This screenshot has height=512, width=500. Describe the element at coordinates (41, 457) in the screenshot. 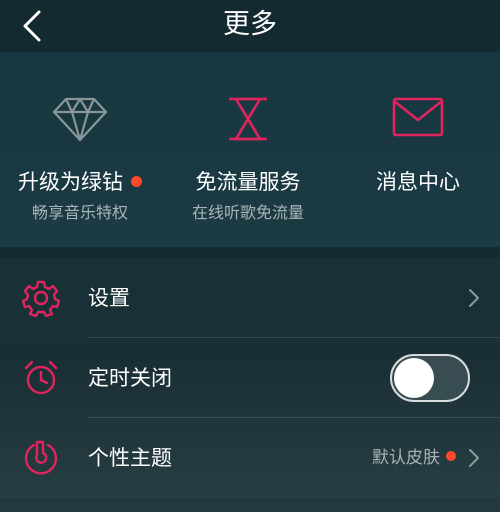

I see `theme-icon` at that location.